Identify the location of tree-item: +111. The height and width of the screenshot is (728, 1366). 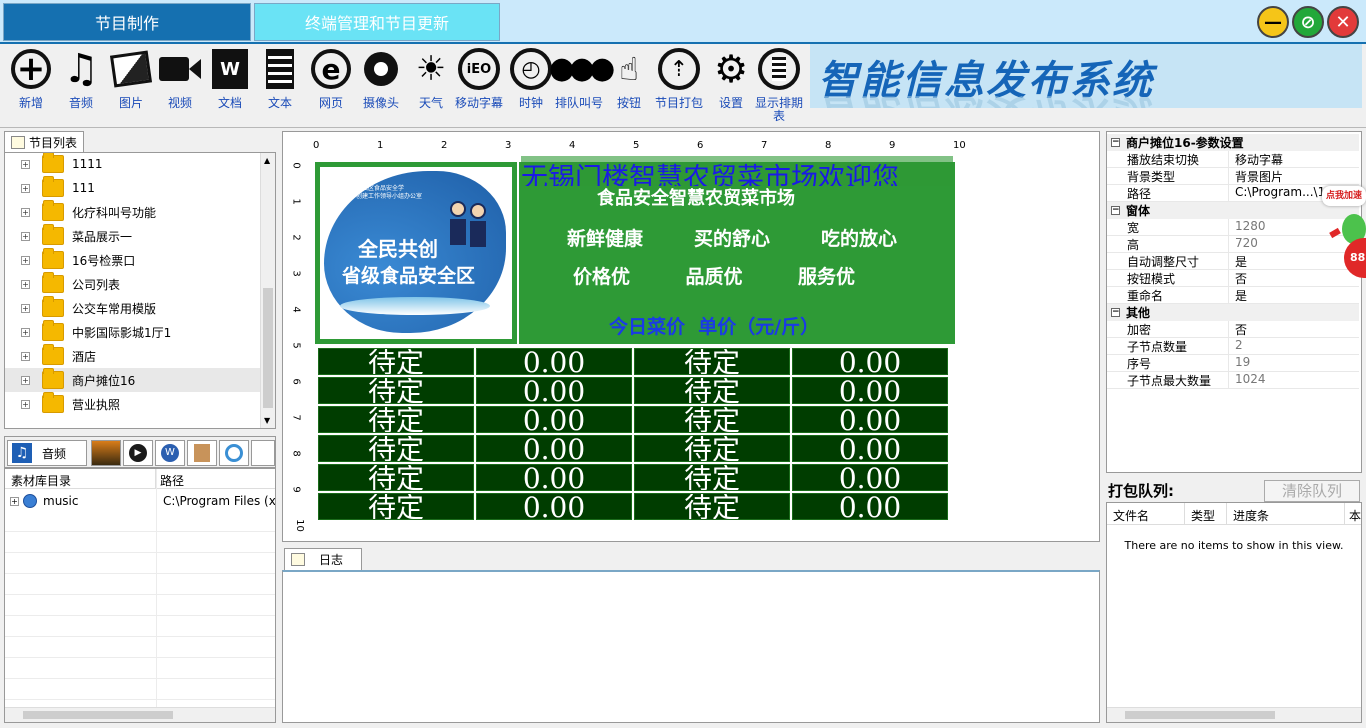
(132, 188).